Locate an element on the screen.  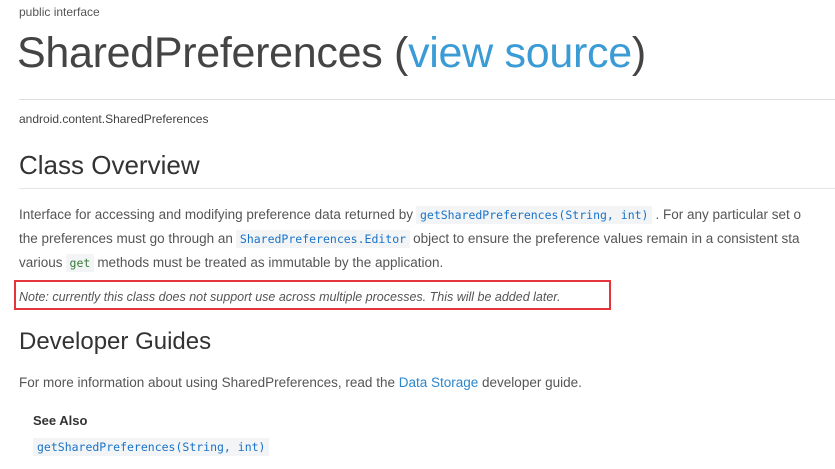
guide-text: developer guide. is located at coordinates (530, 382).